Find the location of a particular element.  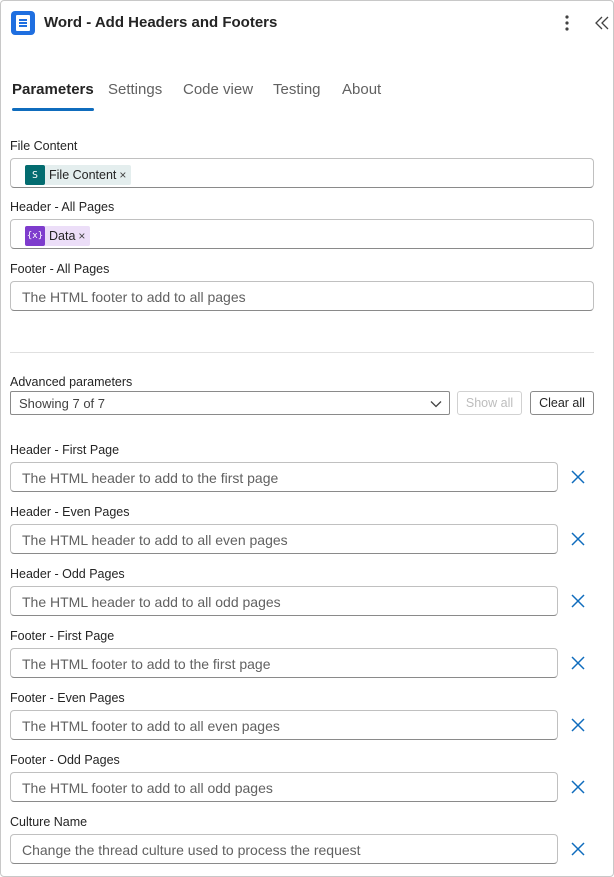

input-placeholder: The HTML header to add to all odd pages is located at coordinates (151, 602).